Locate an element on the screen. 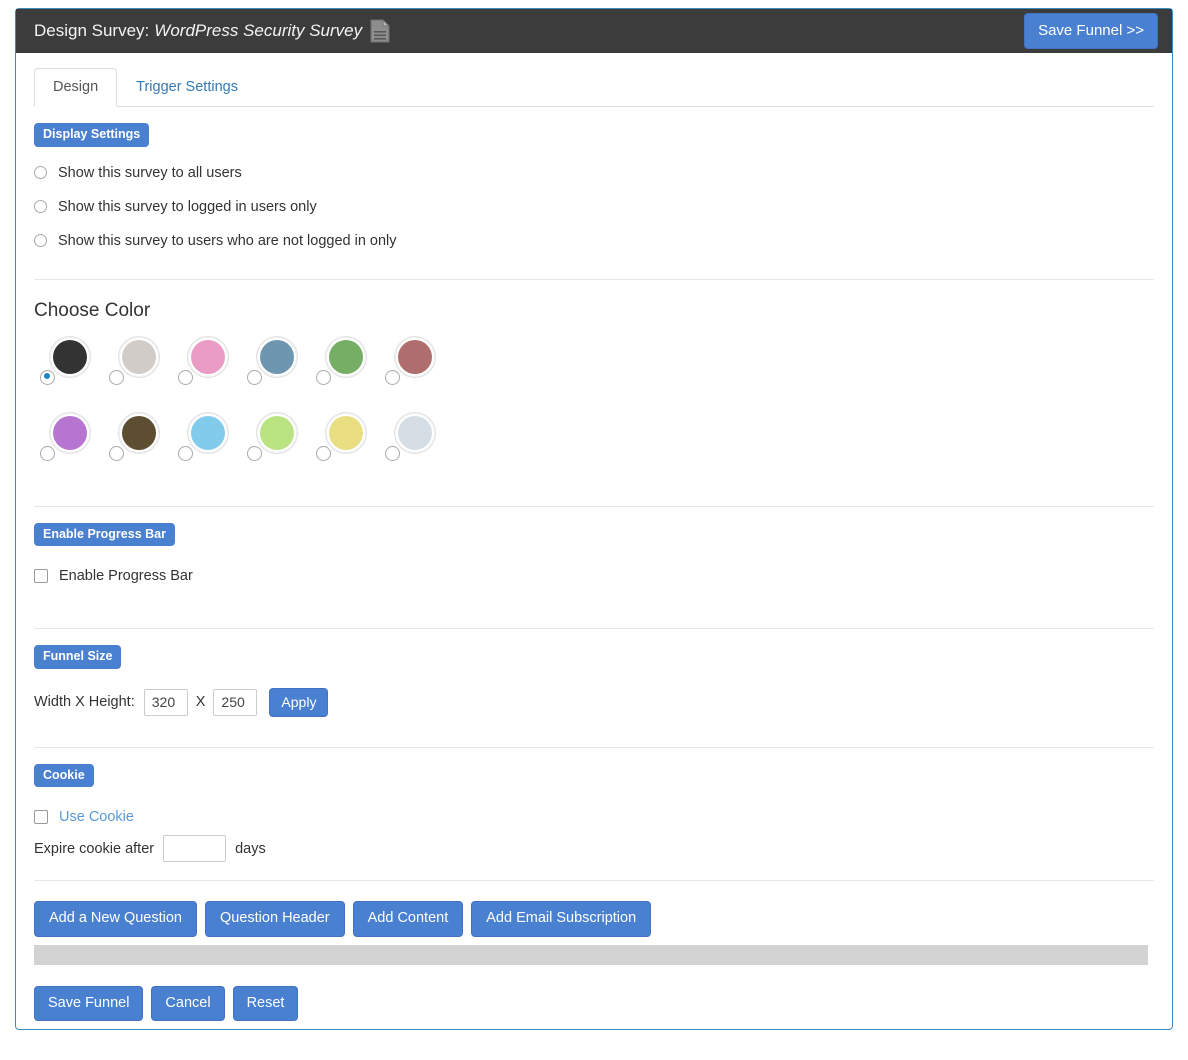 This screenshot has height=1060, width=1188. tab-design: Design is located at coordinates (76, 87).